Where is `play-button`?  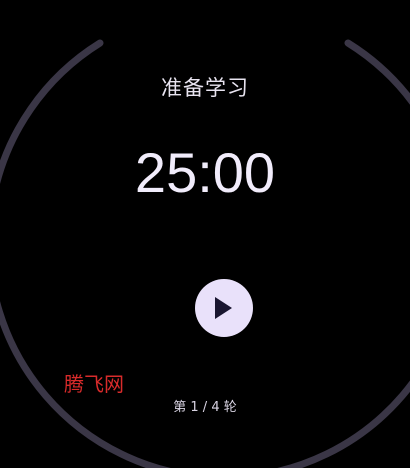 play-button is located at coordinates (224, 308).